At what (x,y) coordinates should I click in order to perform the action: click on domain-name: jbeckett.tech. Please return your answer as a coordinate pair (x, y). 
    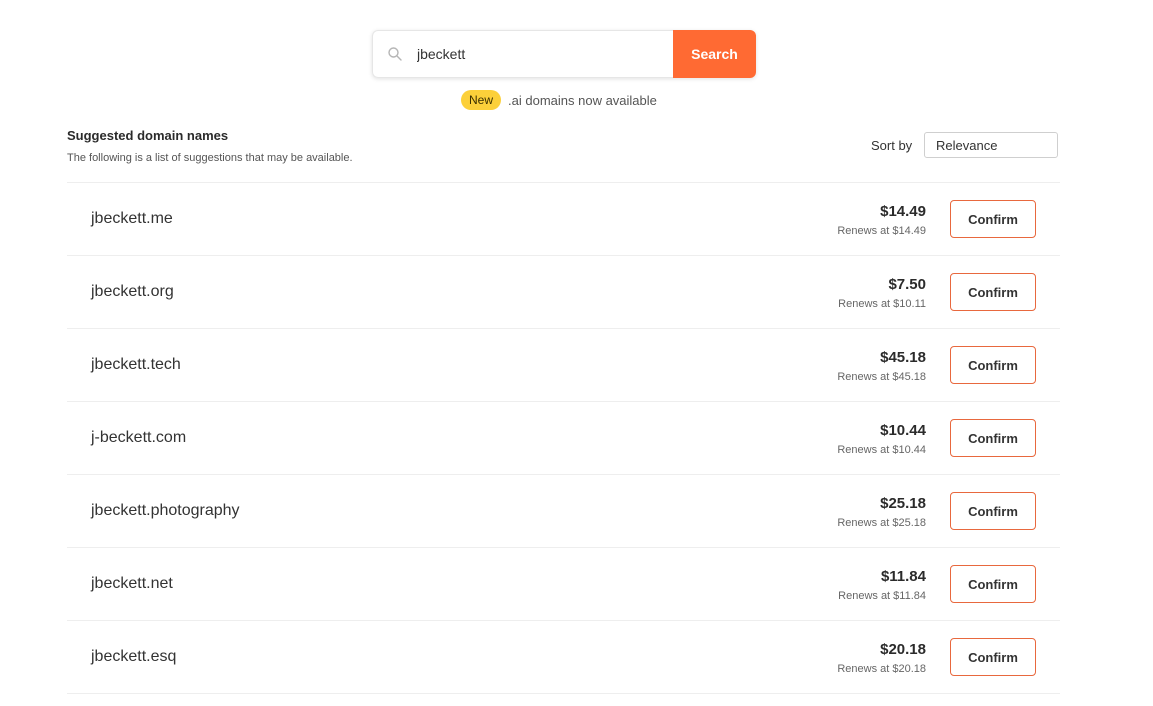
    Looking at the image, I should click on (136, 364).